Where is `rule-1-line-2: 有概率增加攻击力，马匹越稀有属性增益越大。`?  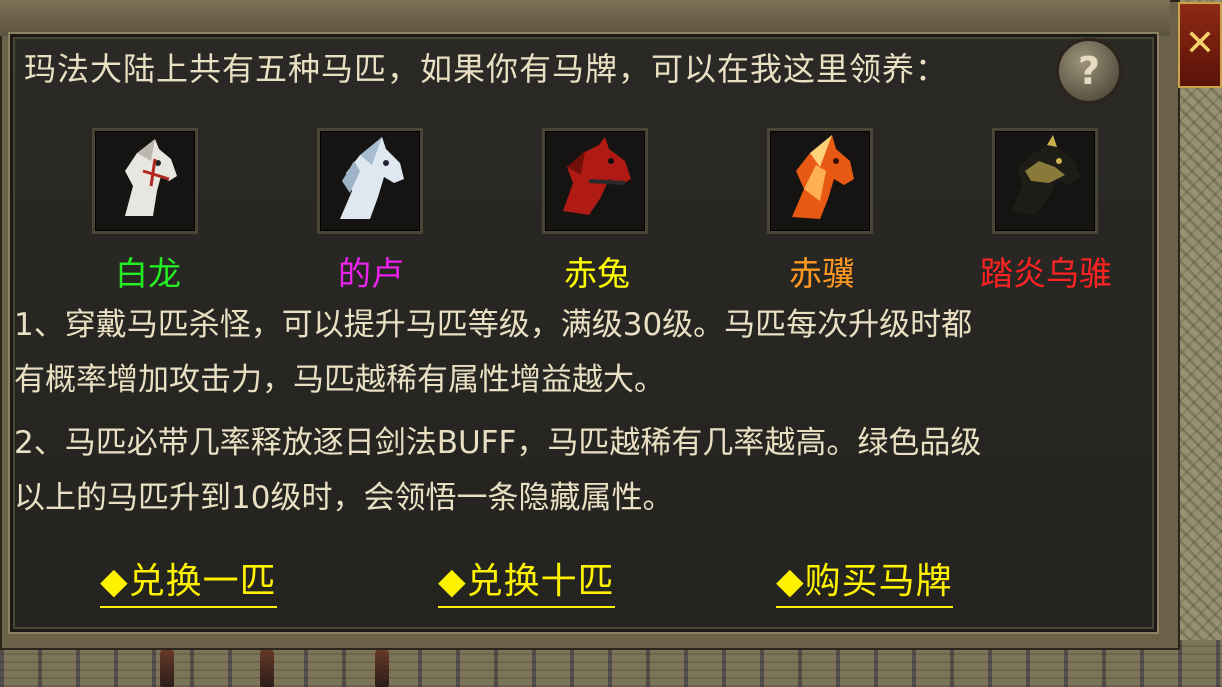
rule-1-line-2: 有概率增加攻击力，马匹越稀有属性增益越大。 is located at coordinates (339, 380).